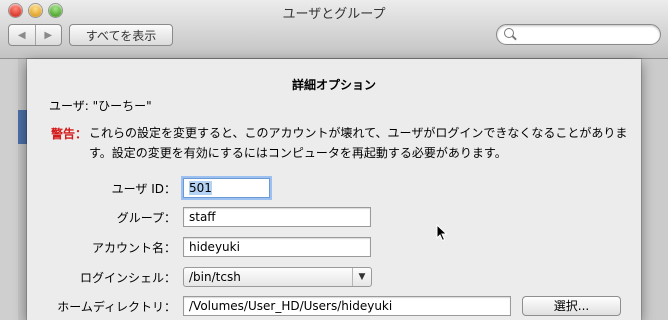  Describe the element at coordinates (200, 188) in the screenshot. I see `user-id-value: 501` at that location.